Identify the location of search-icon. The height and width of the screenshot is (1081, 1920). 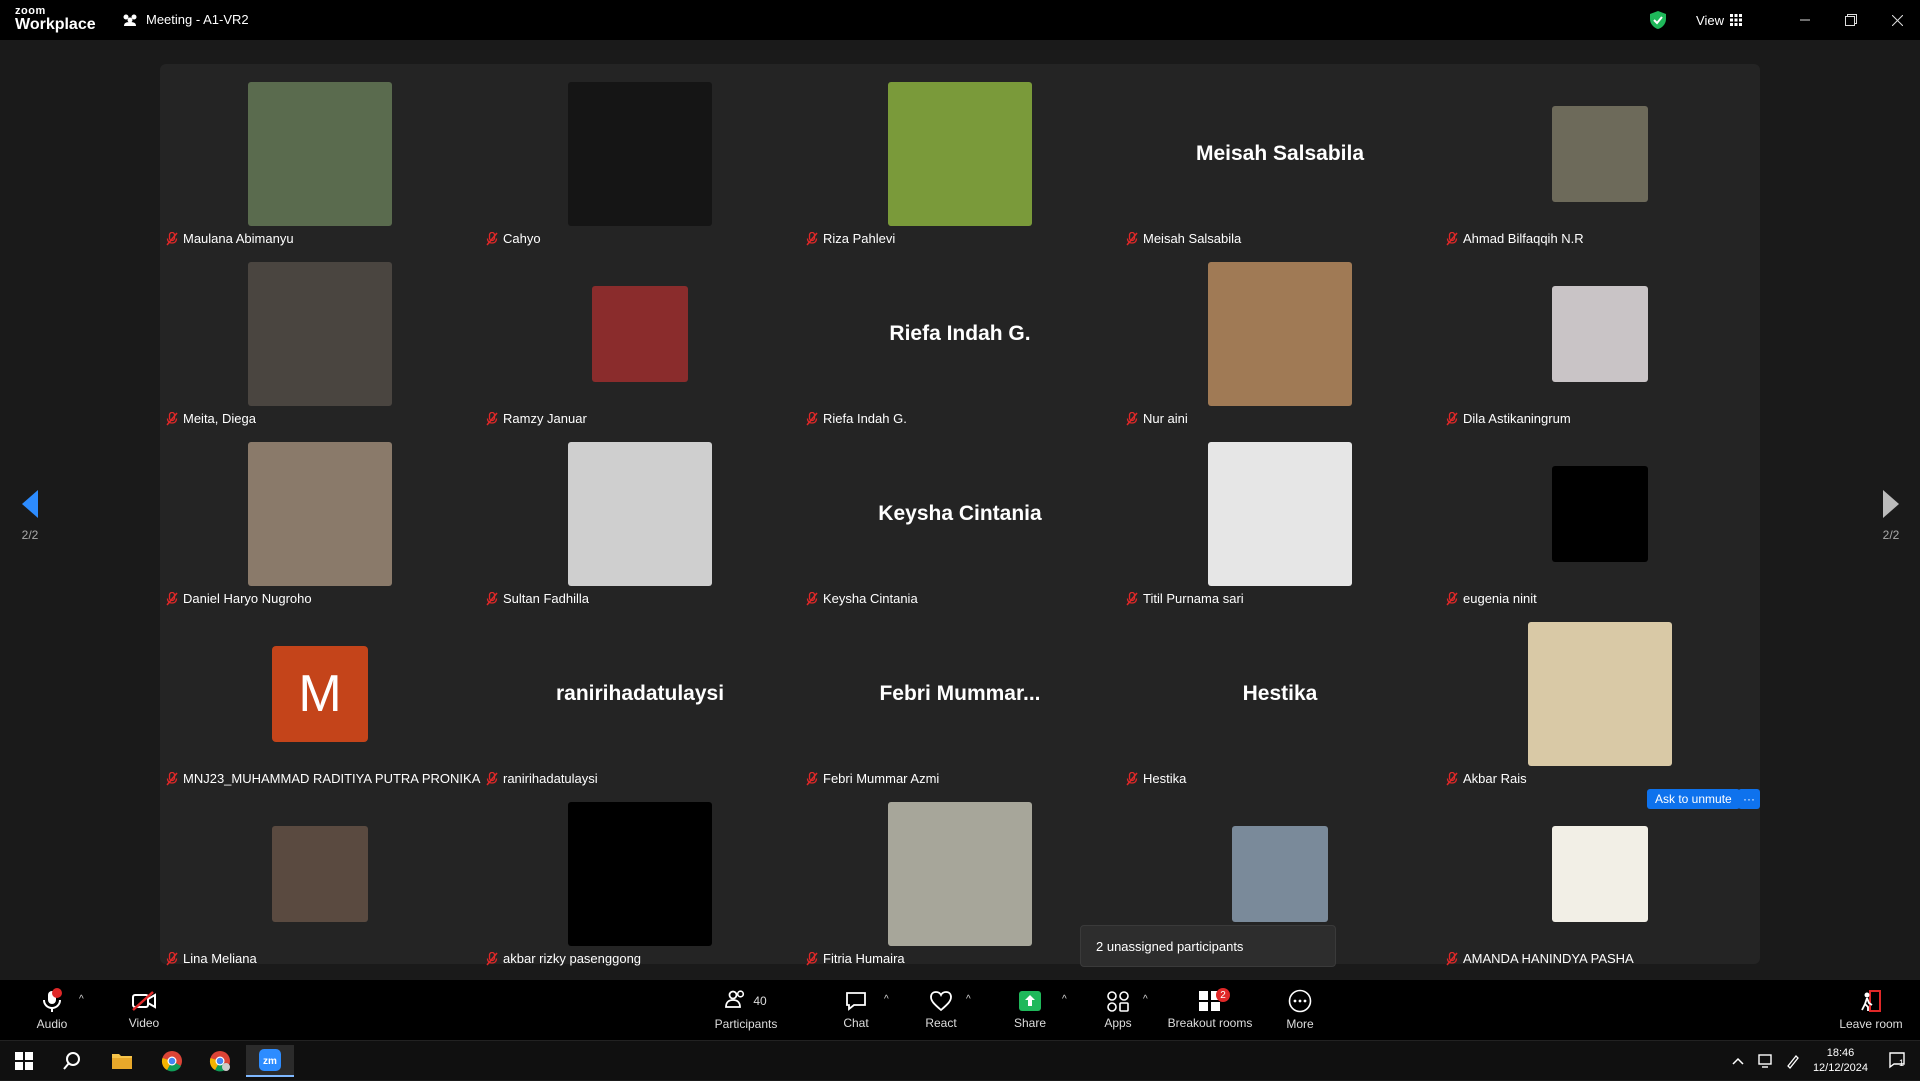
(71, 1061).